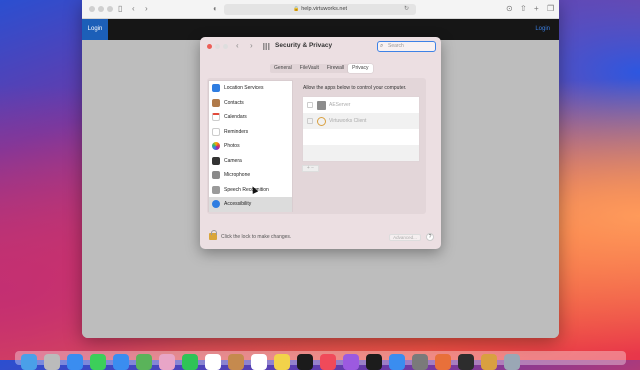  Describe the element at coordinates (98, 362) in the screenshot. I see `messages-icon` at that location.